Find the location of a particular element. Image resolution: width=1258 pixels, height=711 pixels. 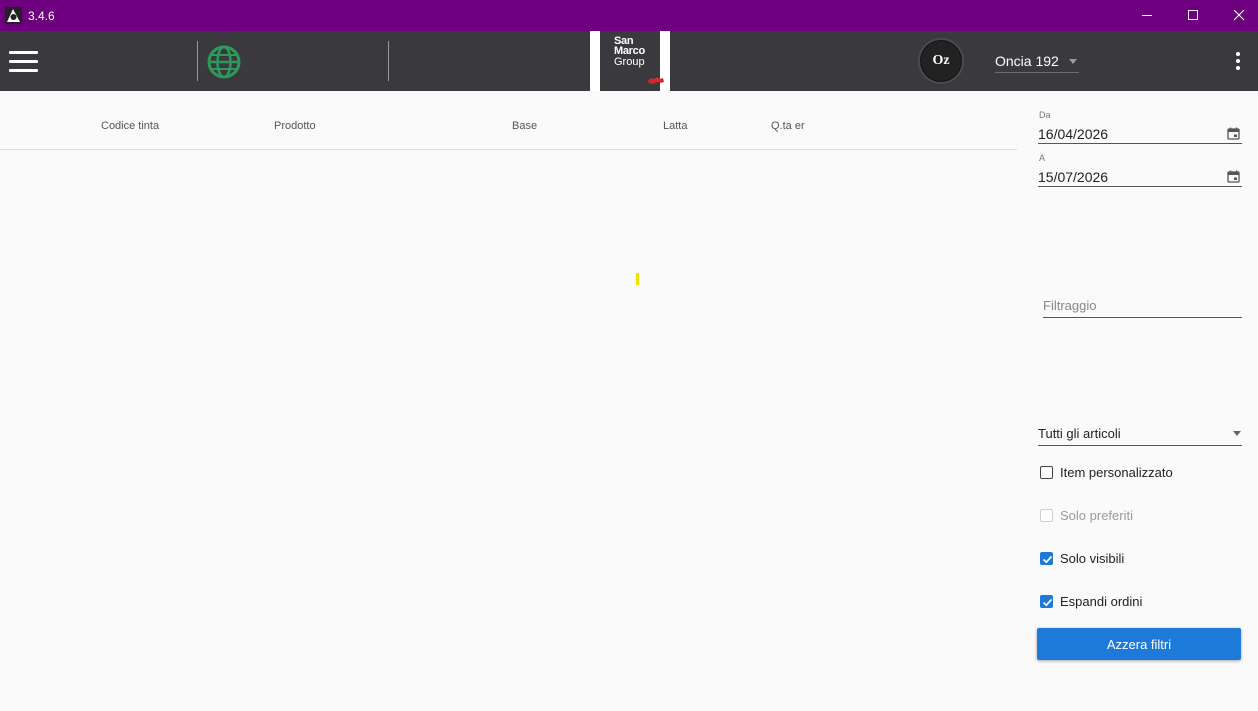

unit-select: Oncia 192 is located at coordinates (1037, 63).